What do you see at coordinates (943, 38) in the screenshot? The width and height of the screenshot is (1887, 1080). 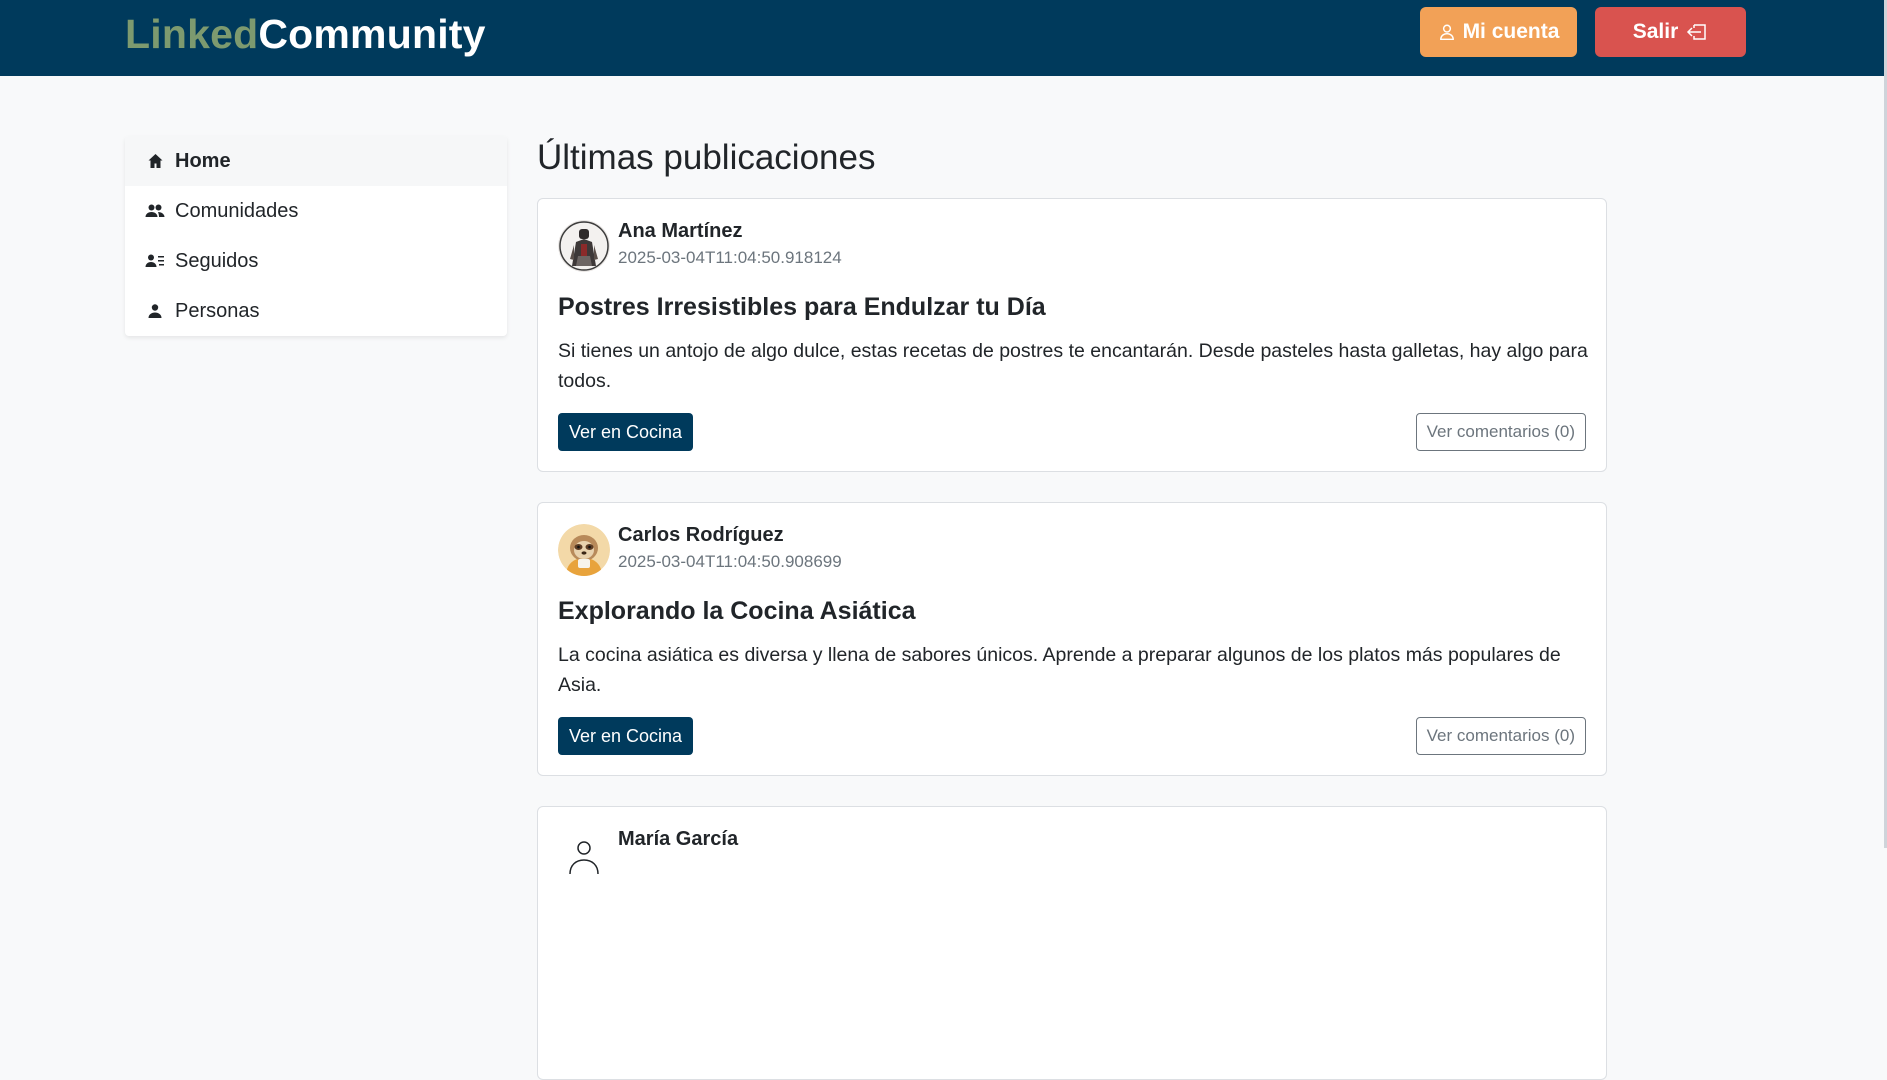 I see `top-navbar: LinkedCommunity Mi cuenta Salir` at bounding box center [943, 38].